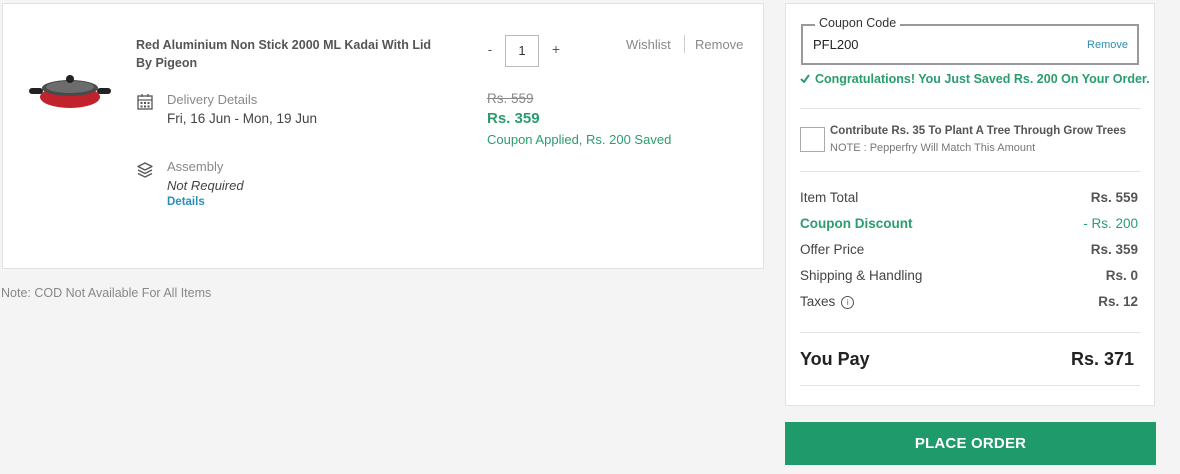 This screenshot has height=474, width=1180. Describe the element at coordinates (556, 49) in the screenshot. I see `qty-increase-button: +` at that location.